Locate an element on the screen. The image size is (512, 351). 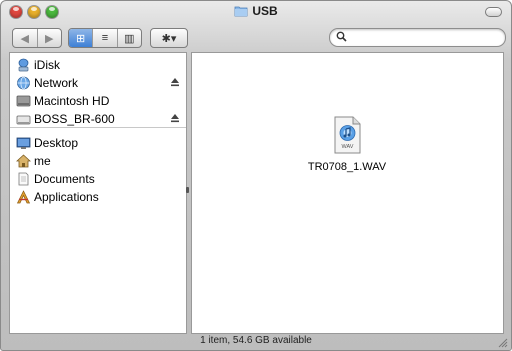
sidebar-item-macintosh-hd: Macintosh HD is located at coordinates (98, 101).